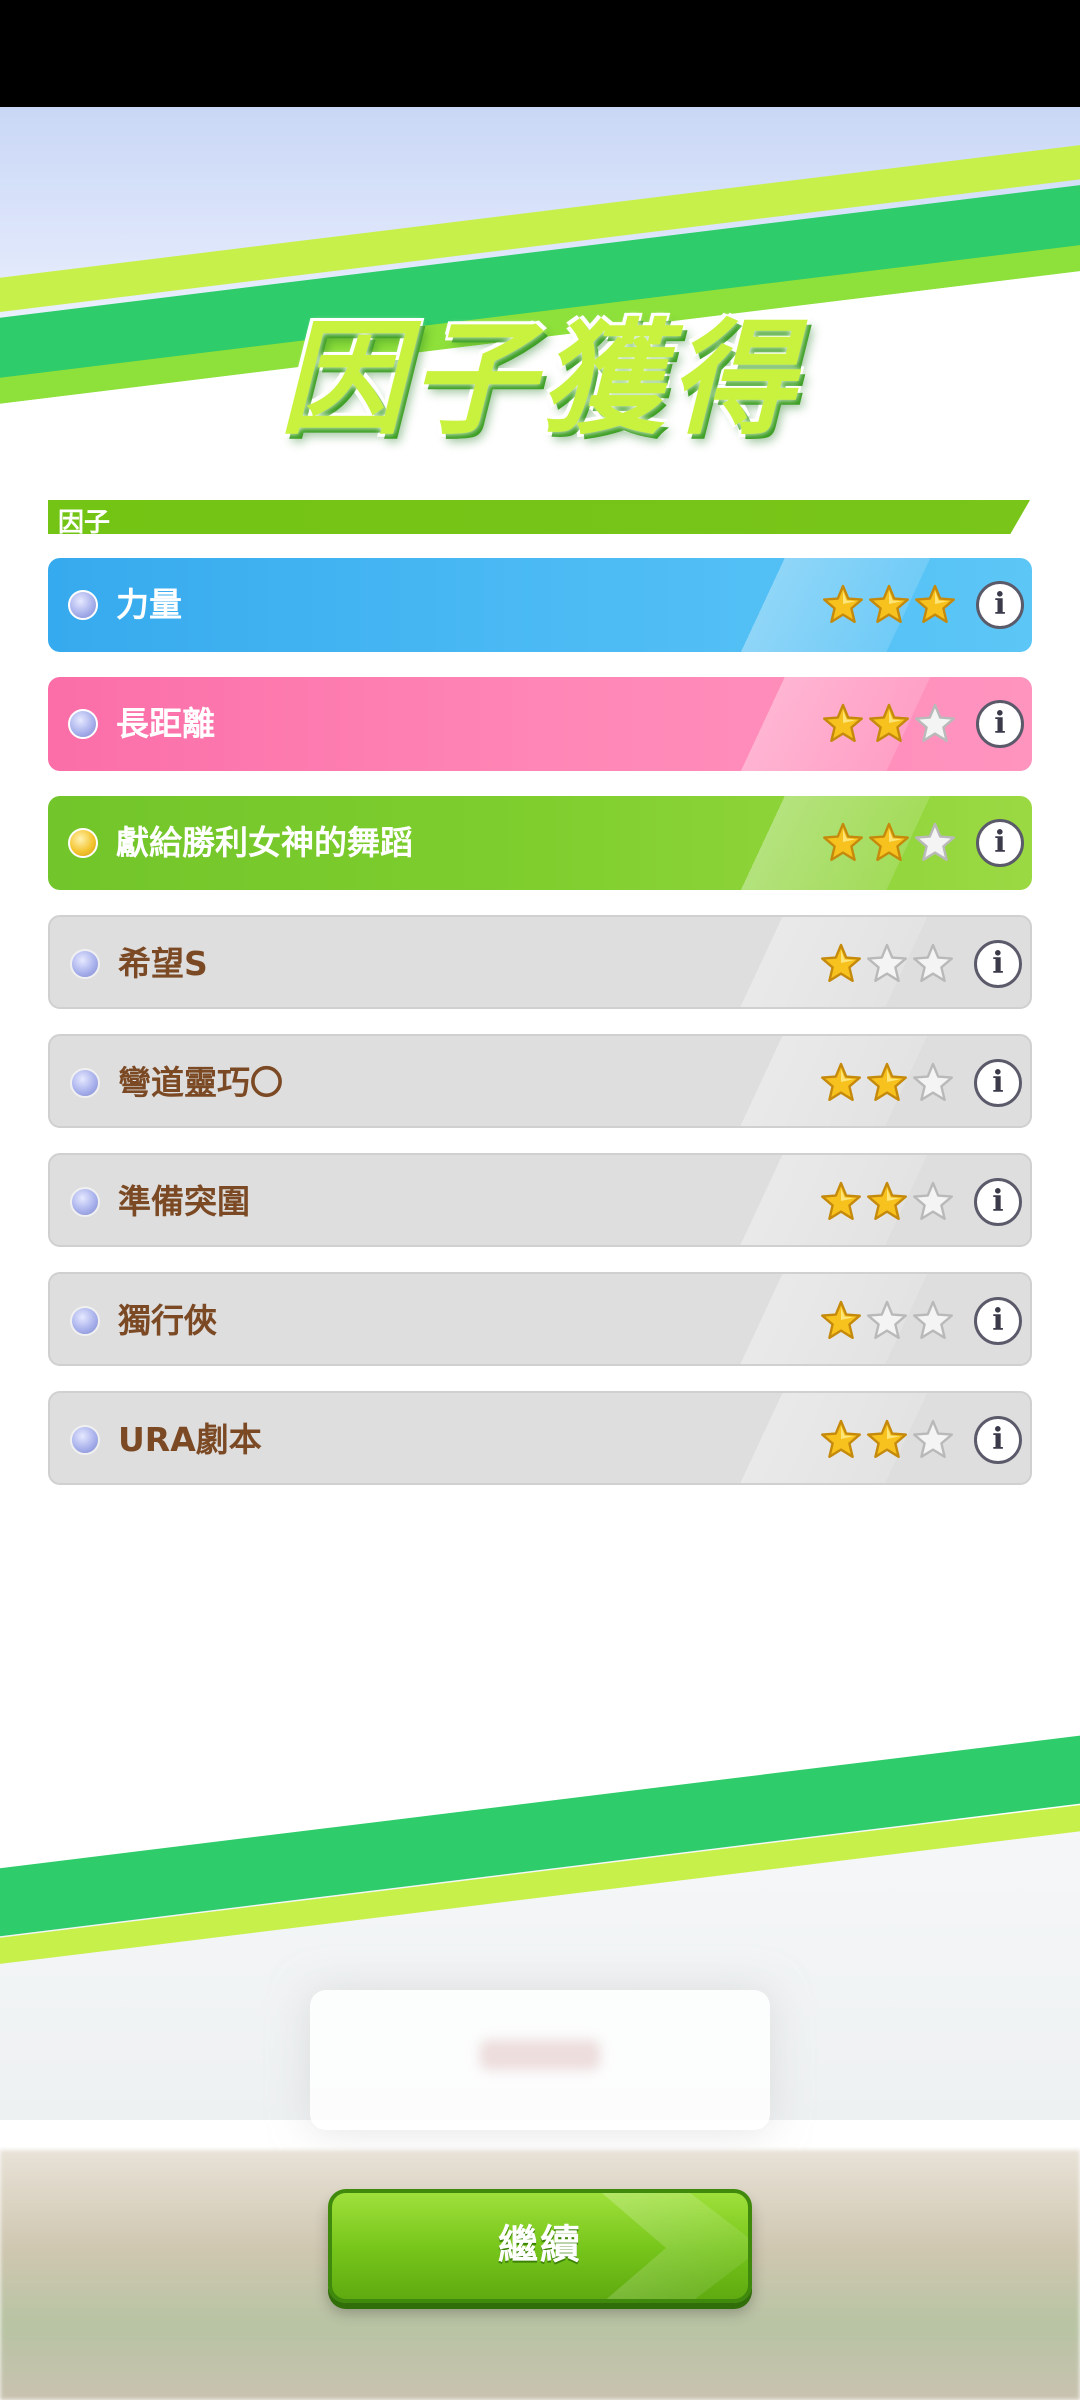 This screenshot has width=1080, height=2400. I want to click on factor-row: 獻給勝利女神的舞蹈 i, so click(540, 843).